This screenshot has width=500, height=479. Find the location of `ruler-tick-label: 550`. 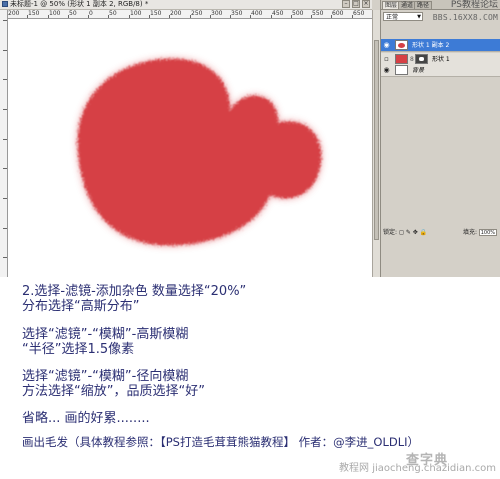

ruler-tick-label: 550 is located at coordinates (318, 13).